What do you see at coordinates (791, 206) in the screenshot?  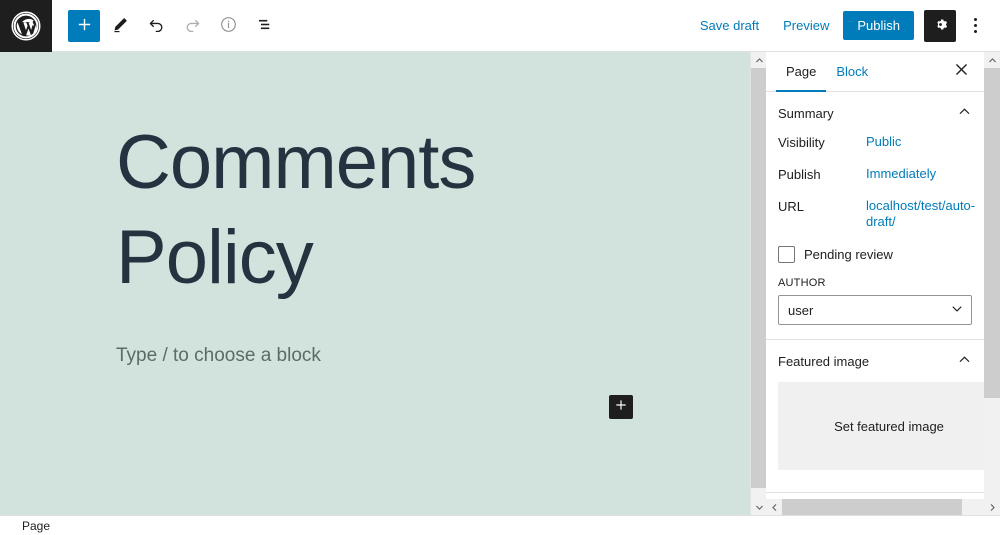 I see `url-label: URL` at bounding box center [791, 206].